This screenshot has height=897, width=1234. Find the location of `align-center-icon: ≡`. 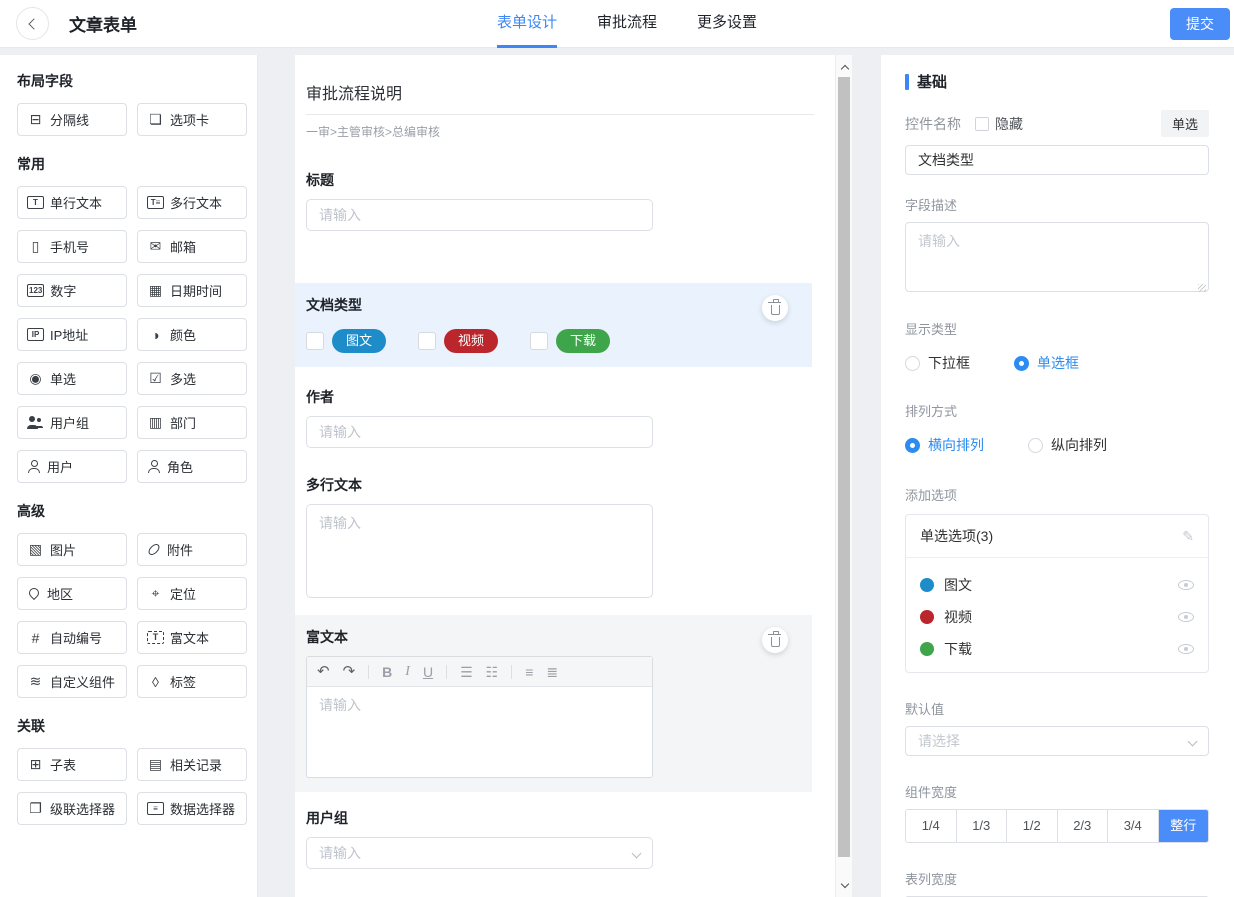

align-center-icon: ≡ is located at coordinates (529, 672).